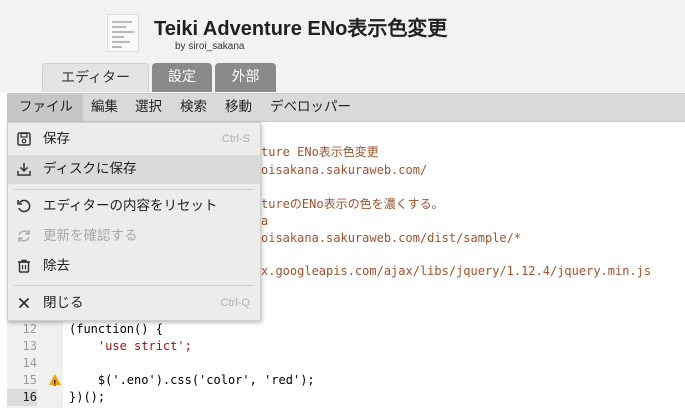  What do you see at coordinates (346, 397) in the screenshot?
I see `code-line: 16 })();` at bounding box center [346, 397].